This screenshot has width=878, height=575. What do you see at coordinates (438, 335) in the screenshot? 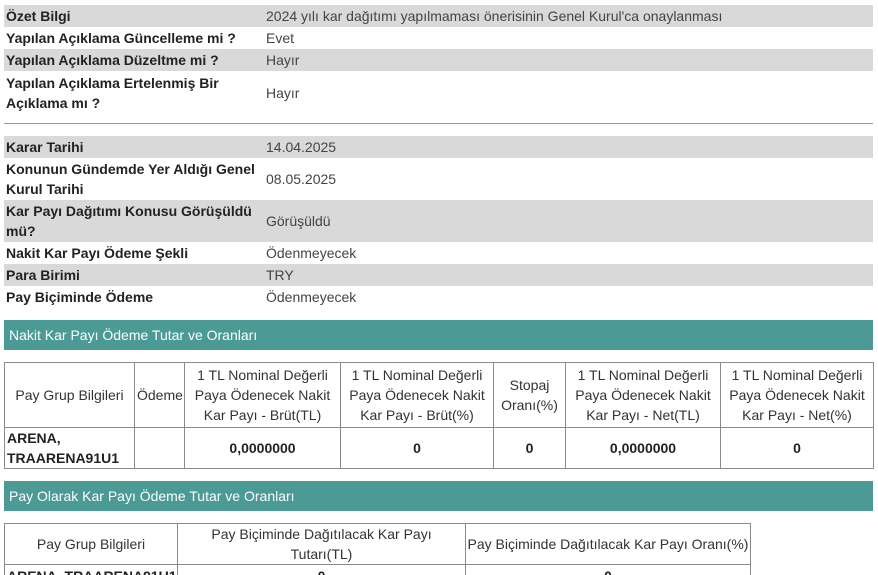
I see `cash-dividend-section-title: Nakit Kar Payı Ödeme Tutar ve Oranları` at bounding box center [438, 335].